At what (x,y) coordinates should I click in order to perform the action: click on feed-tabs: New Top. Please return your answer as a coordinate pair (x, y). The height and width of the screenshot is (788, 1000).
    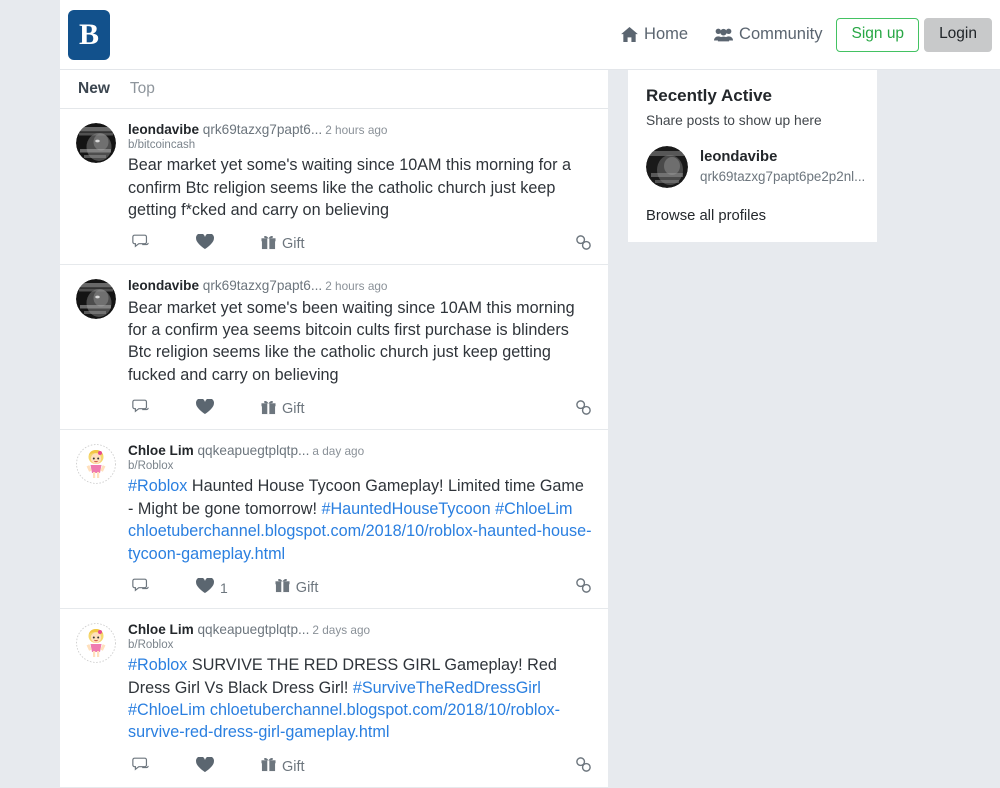
    Looking at the image, I should click on (334, 89).